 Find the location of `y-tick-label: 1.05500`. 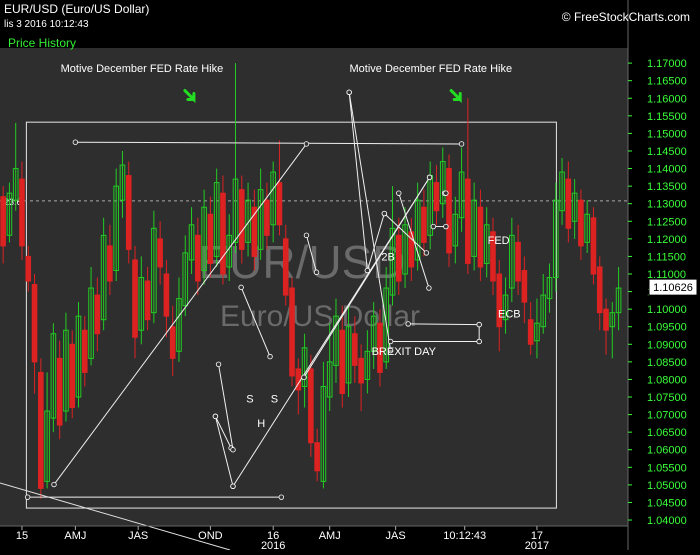

y-tick-label: 1.05500 is located at coordinates (667, 468).